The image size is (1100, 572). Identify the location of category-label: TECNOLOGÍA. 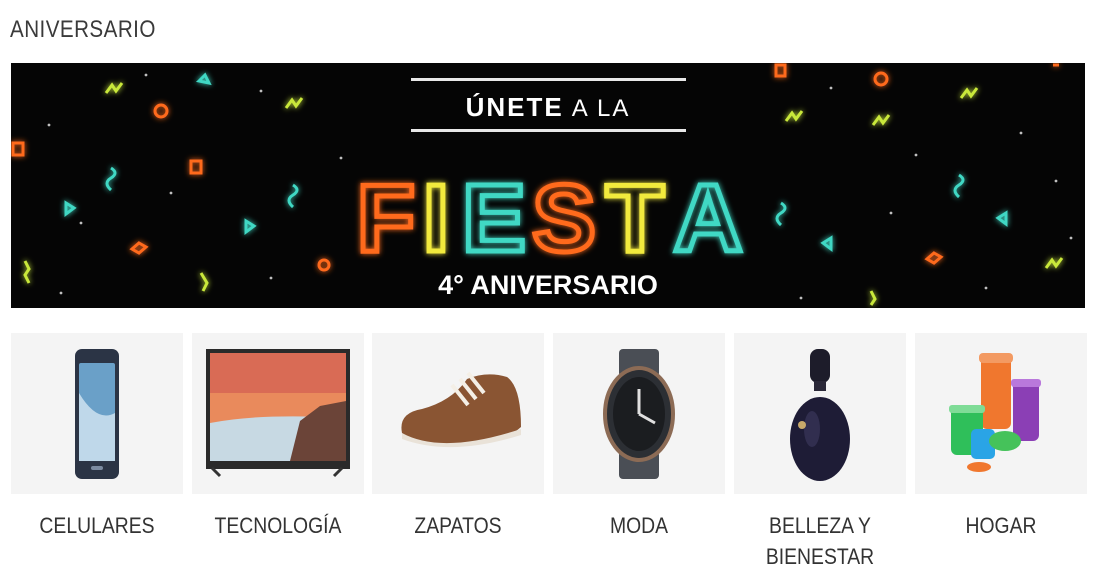
(278, 525).